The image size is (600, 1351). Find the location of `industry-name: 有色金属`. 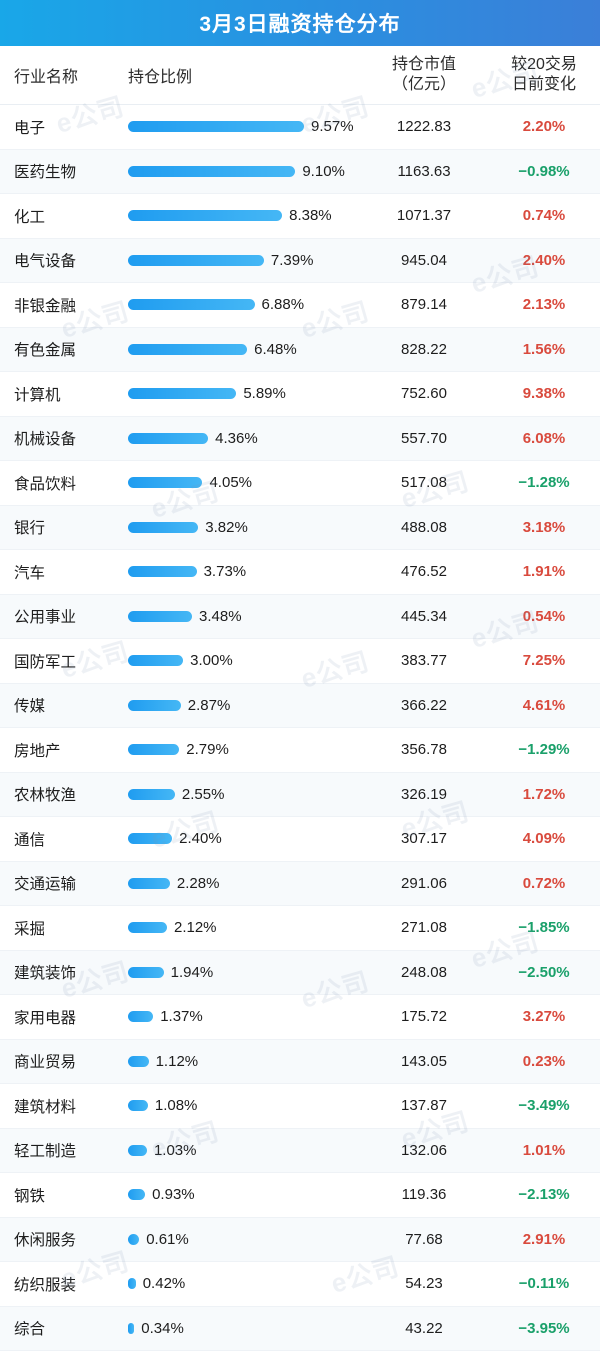

industry-name: 有色金属 is located at coordinates (59, 349).